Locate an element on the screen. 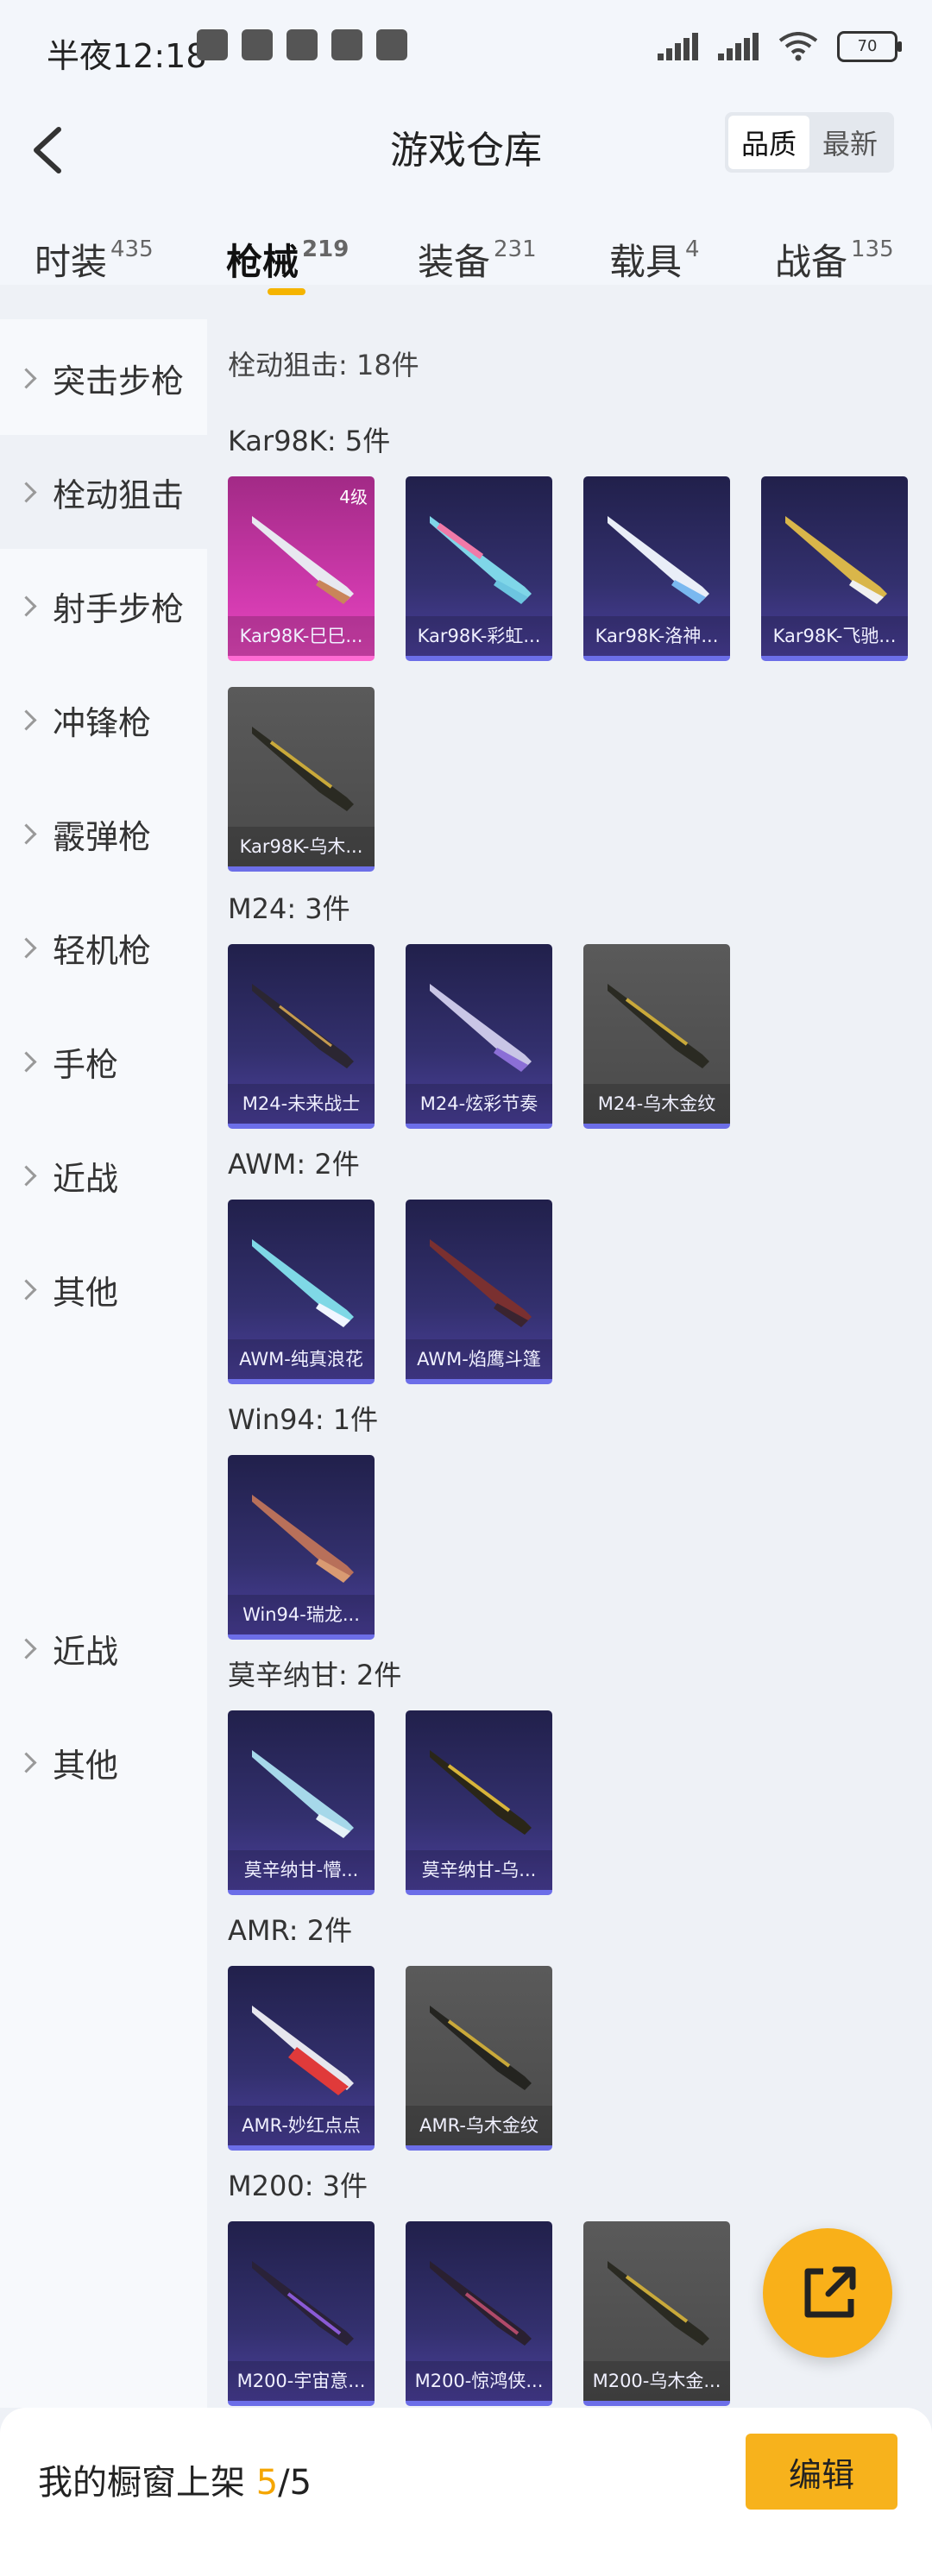 The width and height of the screenshot is (932, 2576). tab-equipment: 装备 231 is located at coordinates (478, 259).